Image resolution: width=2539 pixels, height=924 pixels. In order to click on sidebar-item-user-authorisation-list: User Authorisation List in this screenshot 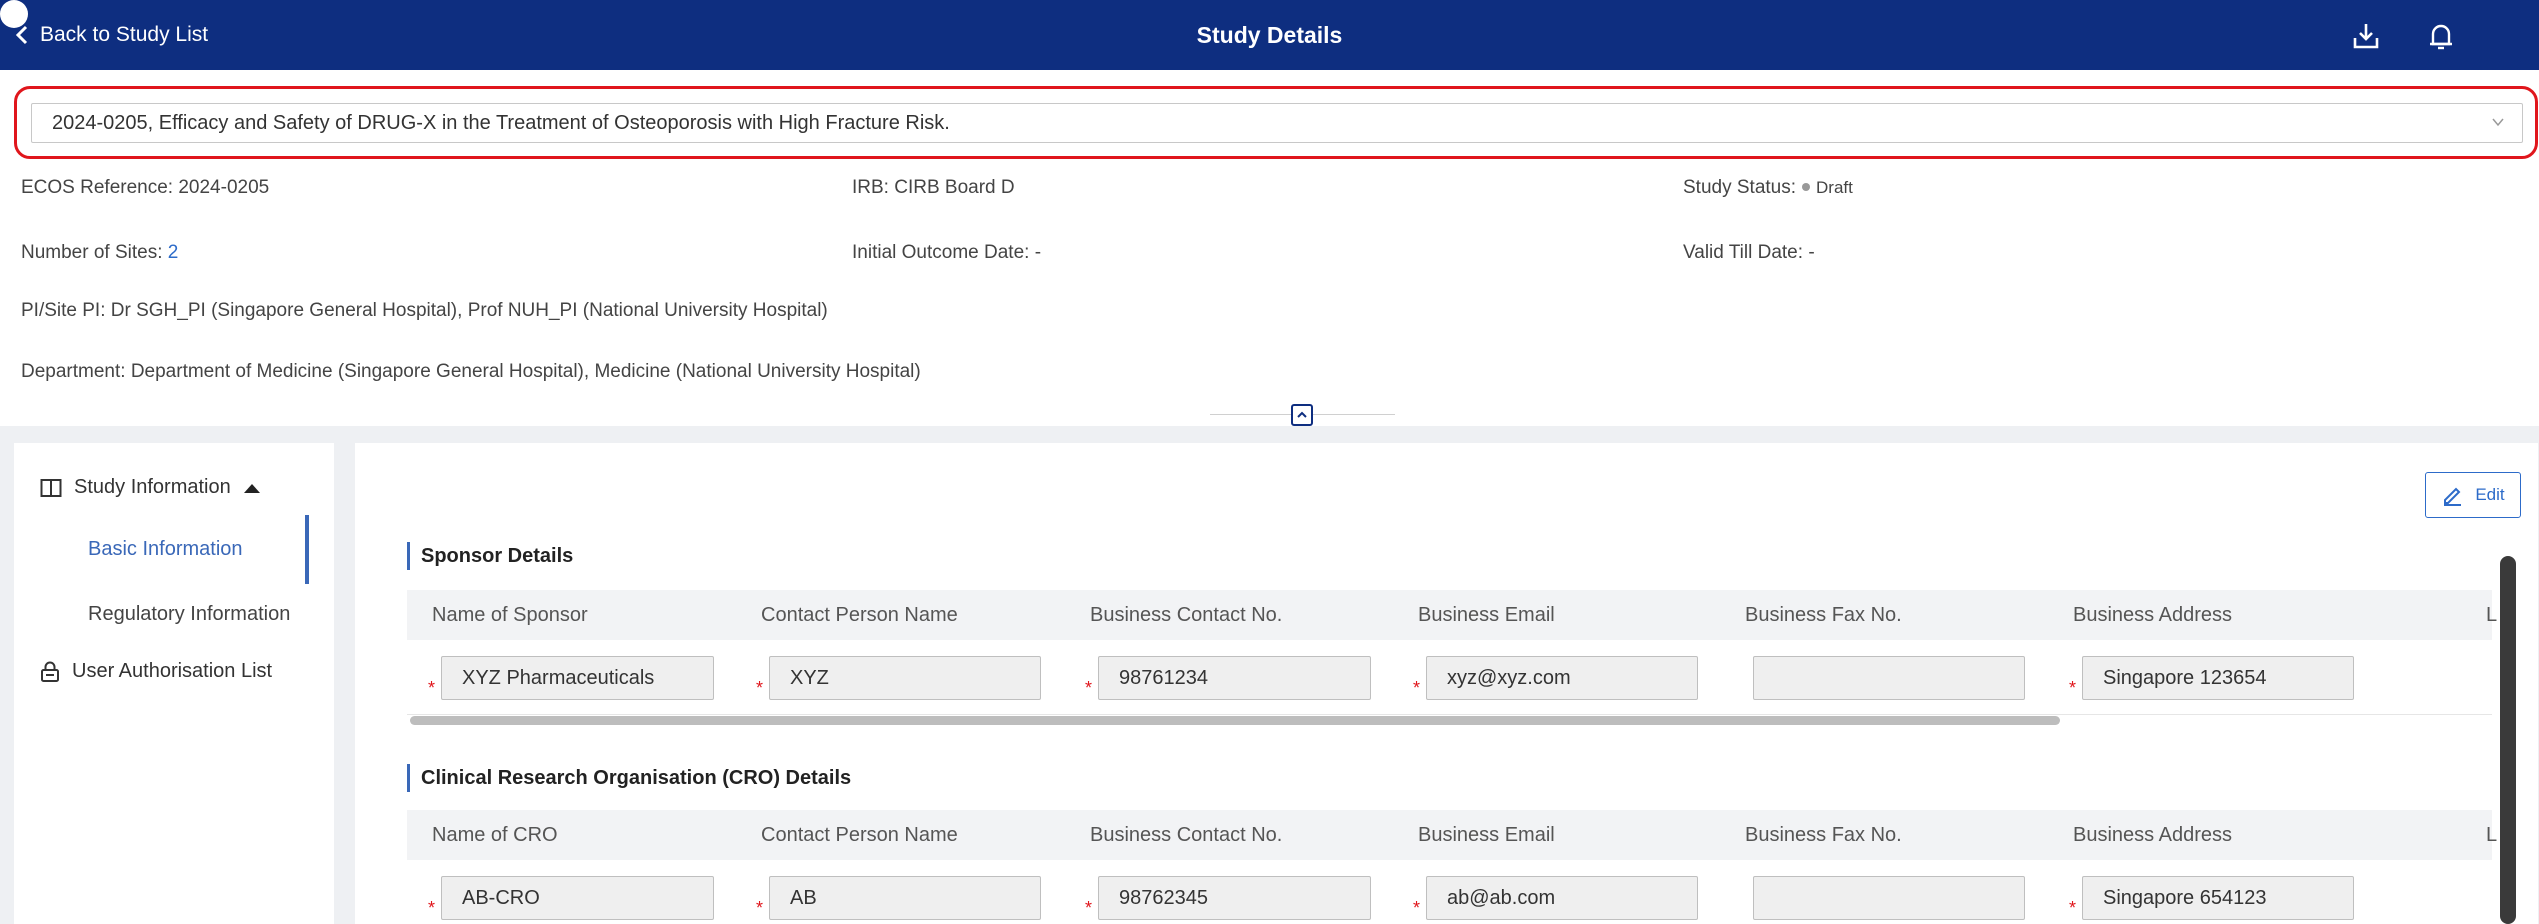, I will do `click(156, 671)`.